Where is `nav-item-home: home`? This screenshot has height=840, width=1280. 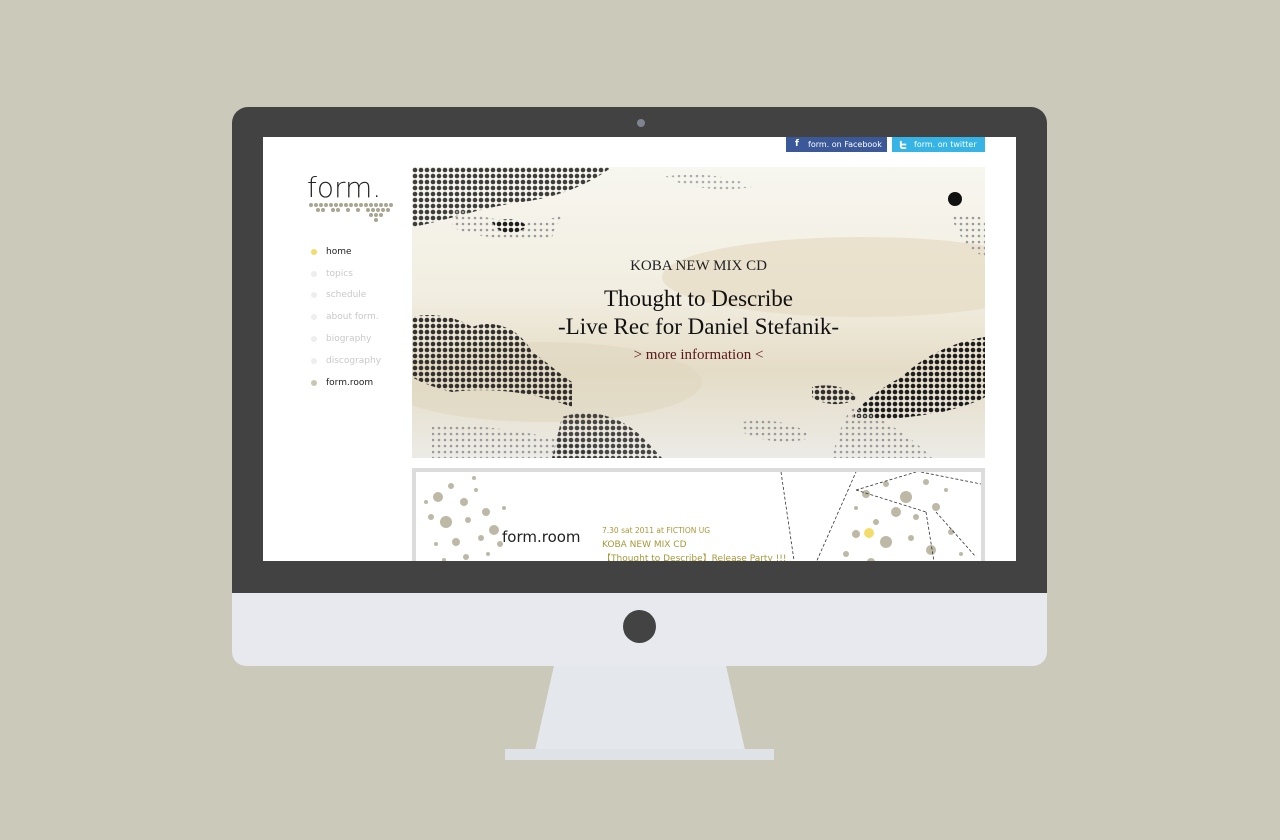
nav-item-home: home is located at coordinates (346, 252).